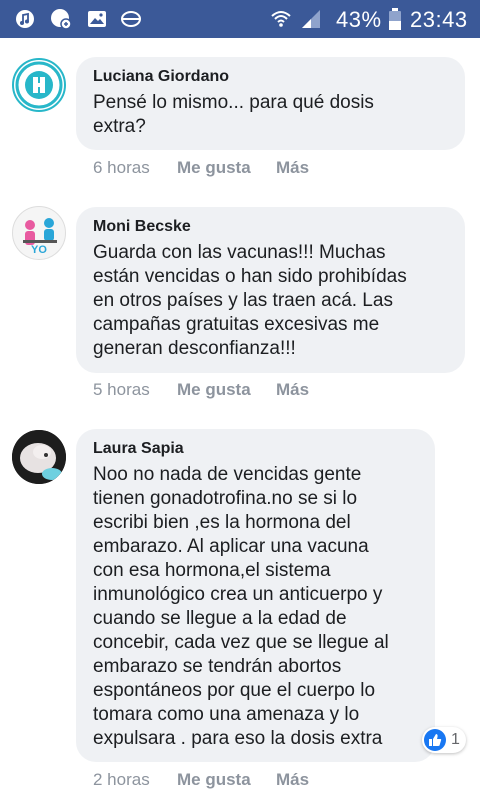 The image size is (480, 800). Describe the element at coordinates (281, 19) in the screenshot. I see `wifi-icon` at that location.